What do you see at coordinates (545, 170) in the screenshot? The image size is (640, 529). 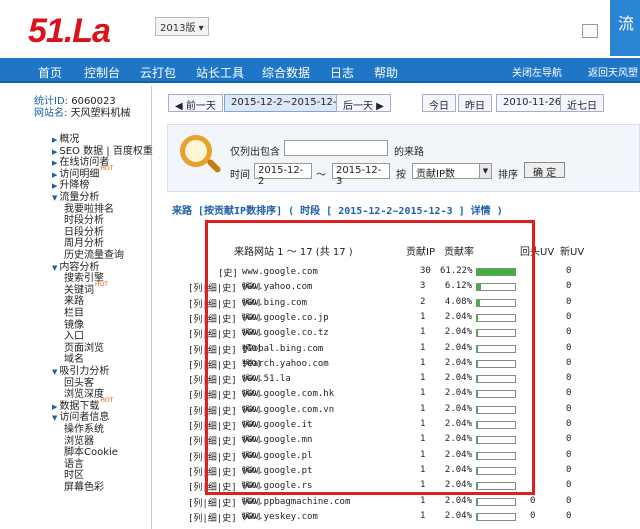 I see `confirm-button: 确 定` at bounding box center [545, 170].